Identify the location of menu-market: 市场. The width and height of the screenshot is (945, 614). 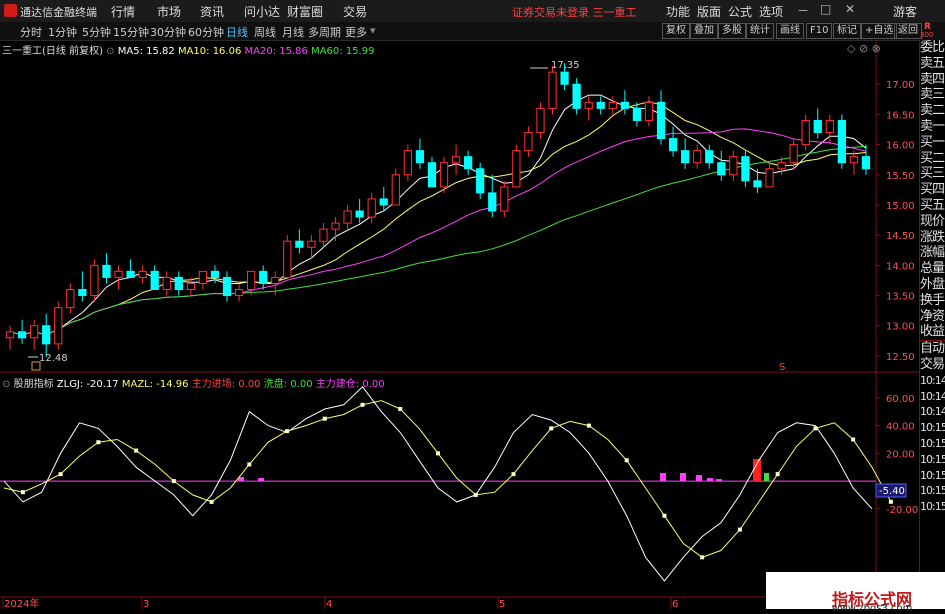
(169, 11).